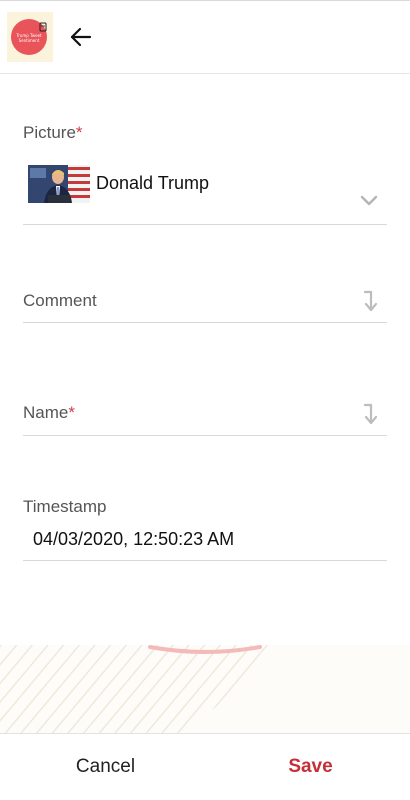 This screenshot has width=410, height=800. I want to click on timestamp-field: Timestamp 04/03/2020, 12:50:23 AM, so click(205, 528).